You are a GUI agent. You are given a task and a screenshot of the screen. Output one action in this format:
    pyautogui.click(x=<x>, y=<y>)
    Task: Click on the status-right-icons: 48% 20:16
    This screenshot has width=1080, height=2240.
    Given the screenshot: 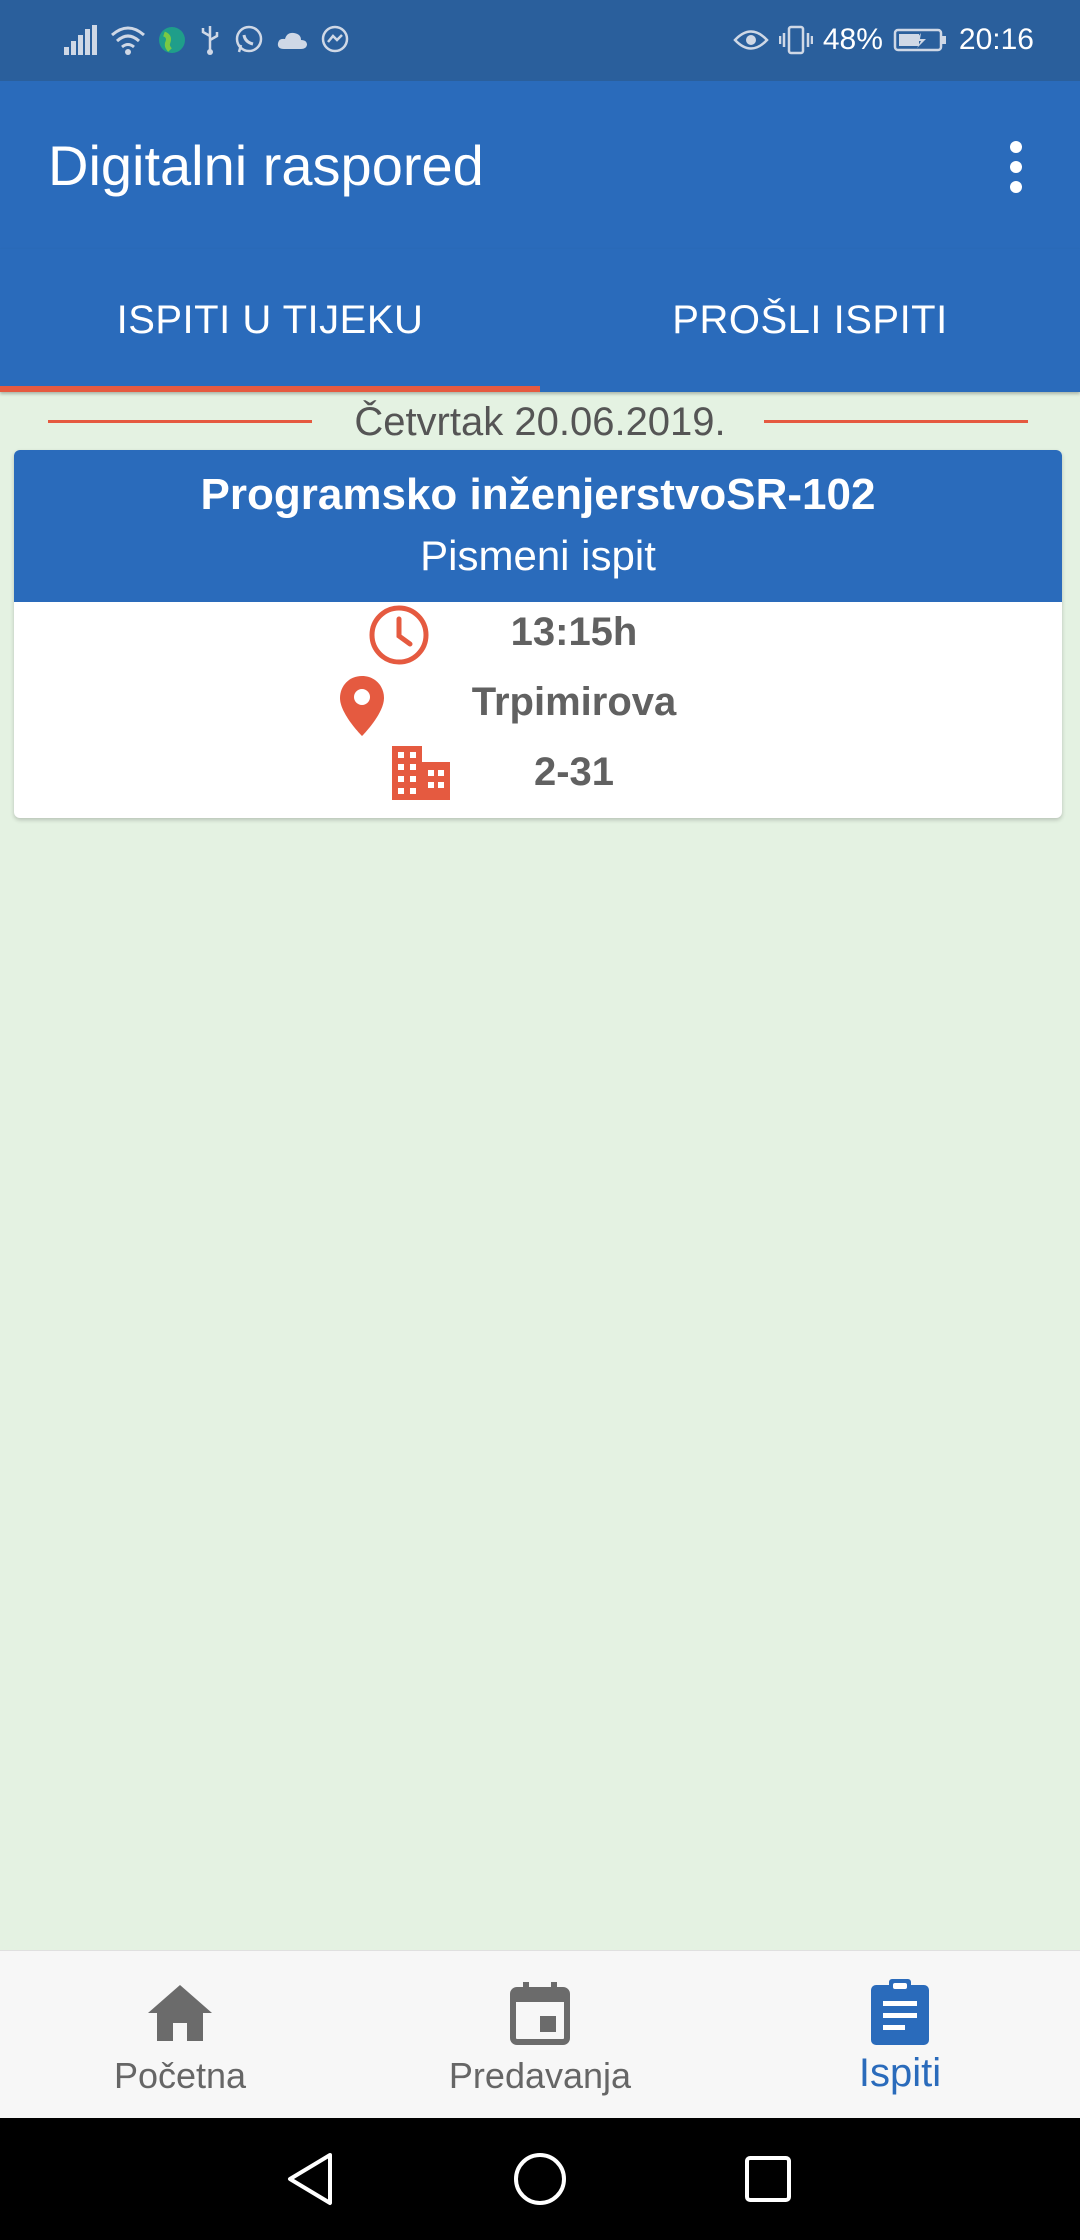 What is the action you would take?
    pyautogui.click(x=883, y=40)
    